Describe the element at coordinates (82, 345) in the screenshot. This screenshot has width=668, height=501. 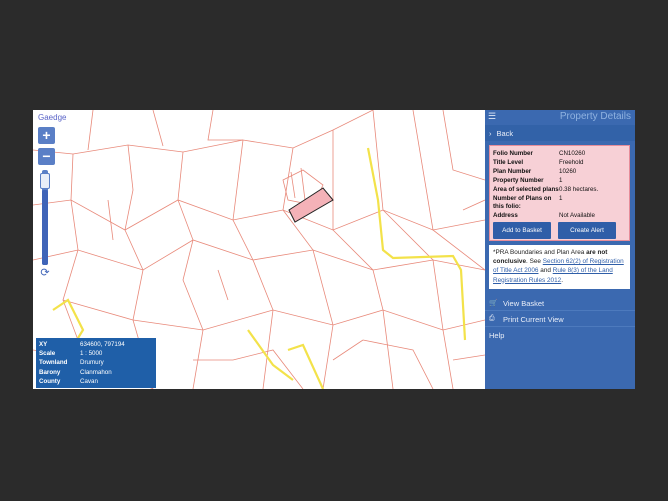
I see `info-row-xy: XY 634600, 797194` at that location.